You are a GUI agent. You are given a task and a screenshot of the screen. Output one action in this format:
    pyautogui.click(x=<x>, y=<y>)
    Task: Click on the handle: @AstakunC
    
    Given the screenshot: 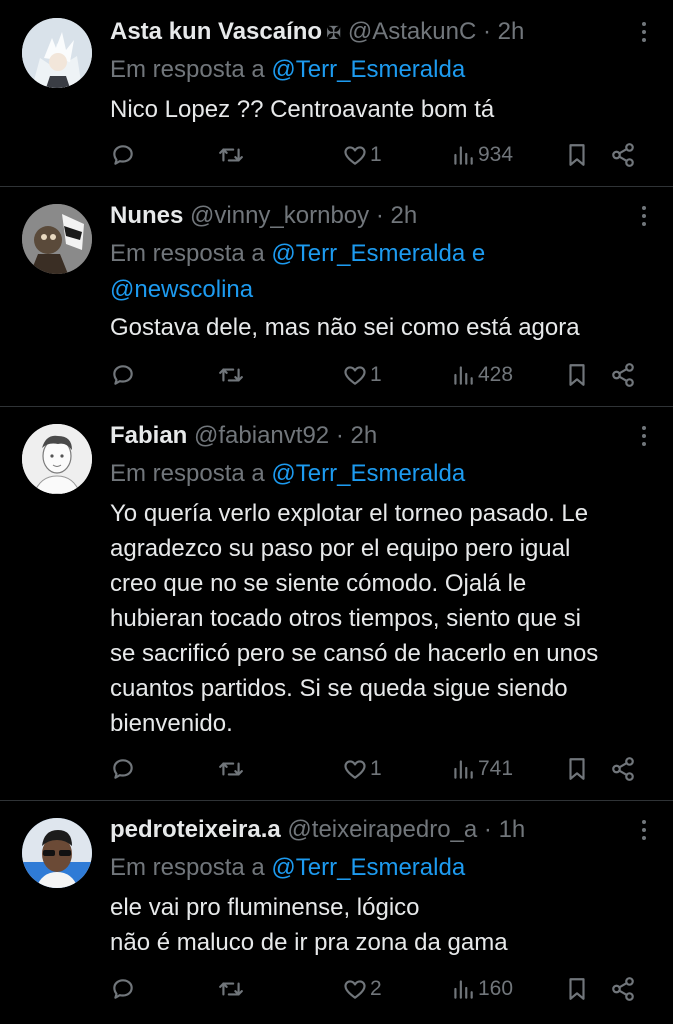 What is the action you would take?
    pyautogui.click(x=412, y=31)
    